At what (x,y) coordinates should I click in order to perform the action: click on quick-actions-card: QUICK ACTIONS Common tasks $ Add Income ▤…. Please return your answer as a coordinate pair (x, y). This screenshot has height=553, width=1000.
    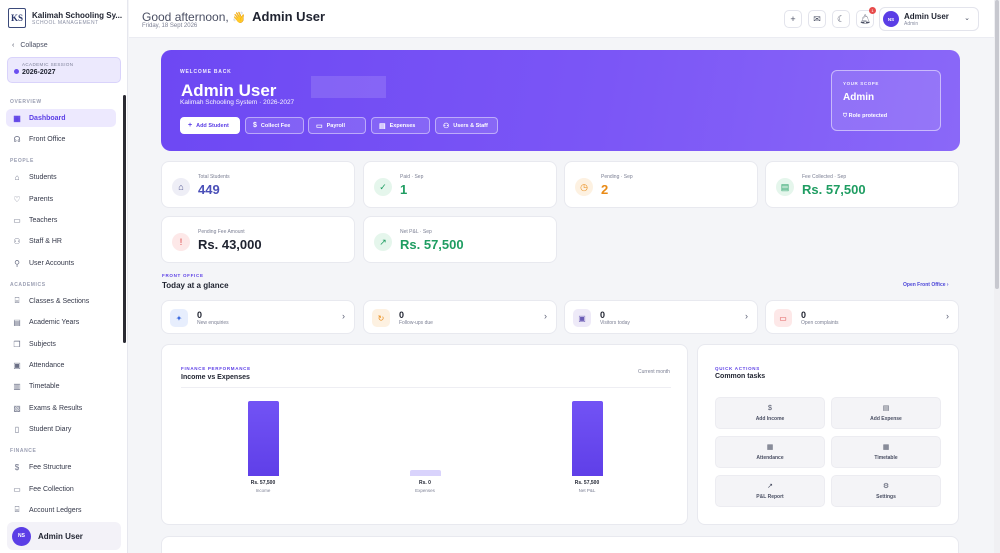
    Looking at the image, I should click on (828, 434).